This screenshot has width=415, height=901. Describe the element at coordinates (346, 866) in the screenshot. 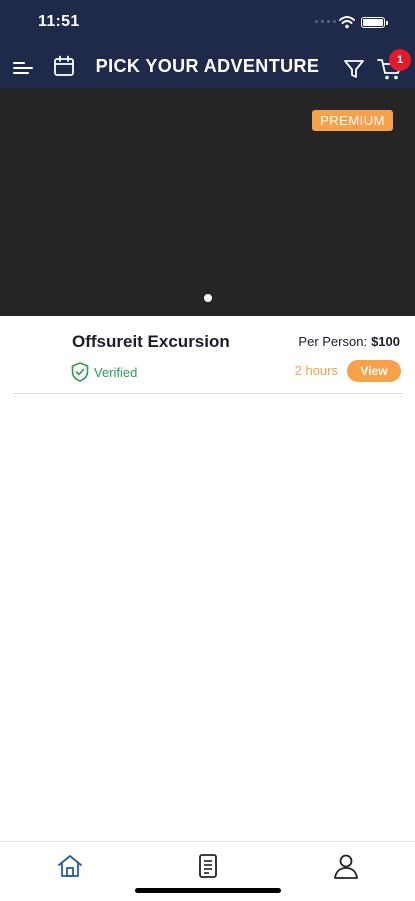

I see `user-icon` at that location.